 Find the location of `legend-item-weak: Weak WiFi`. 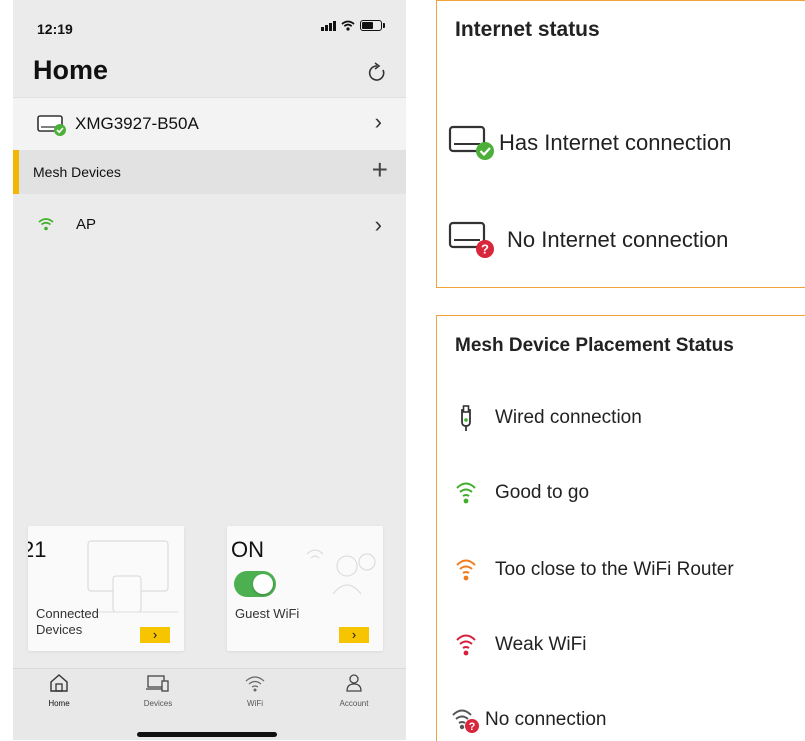

legend-item-weak: Weak WiFi is located at coordinates (516, 645).